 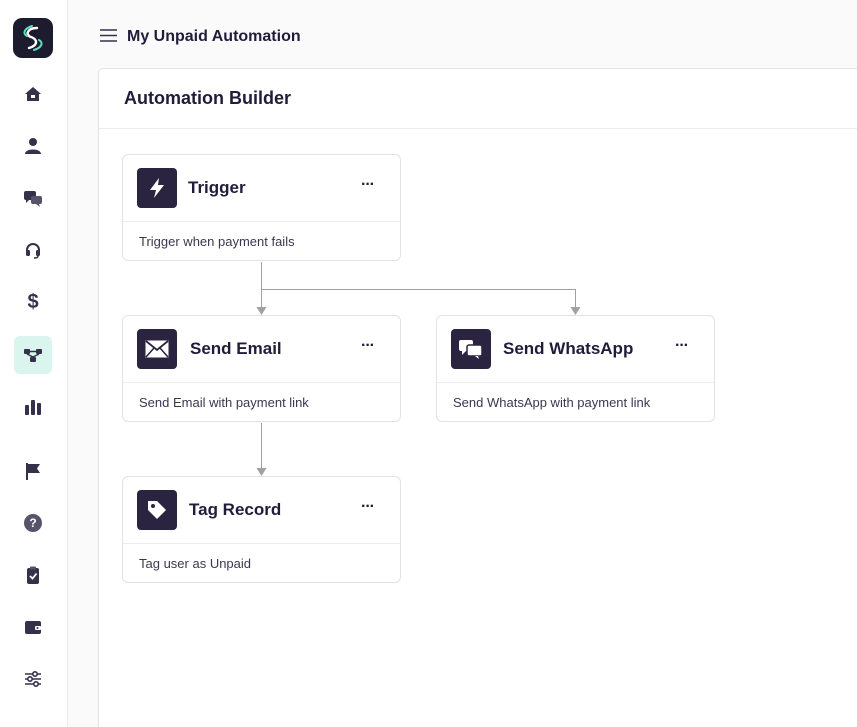 I want to click on workflow-icon, so click(x=33, y=355).